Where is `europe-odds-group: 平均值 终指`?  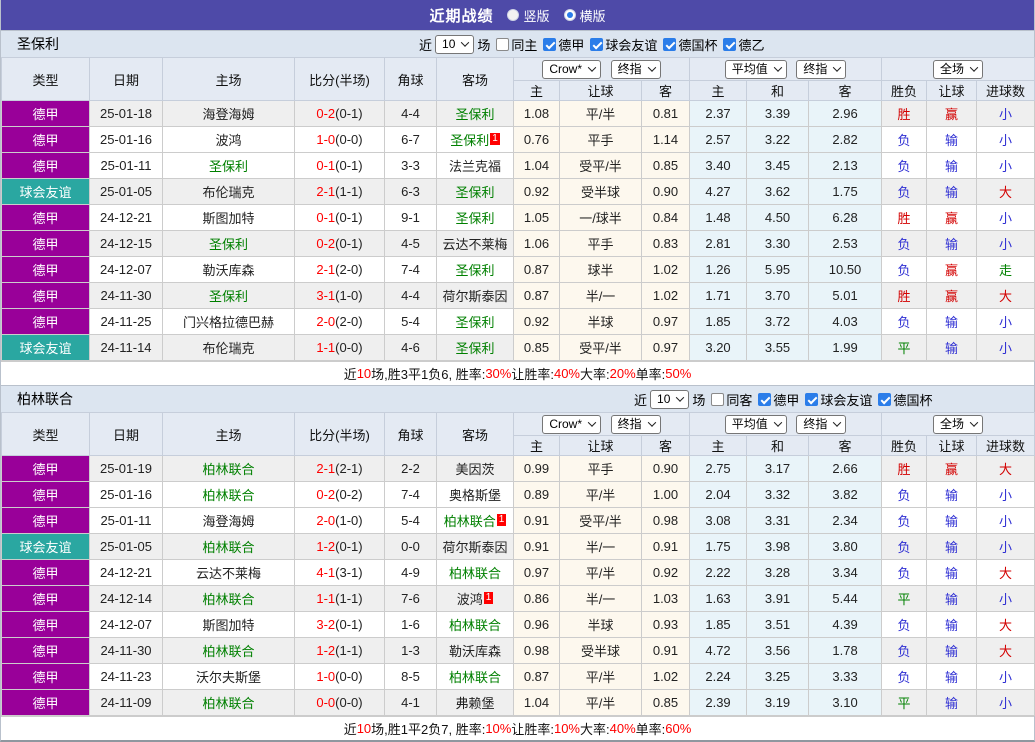 europe-odds-group: 平均值 终指 is located at coordinates (786, 424).